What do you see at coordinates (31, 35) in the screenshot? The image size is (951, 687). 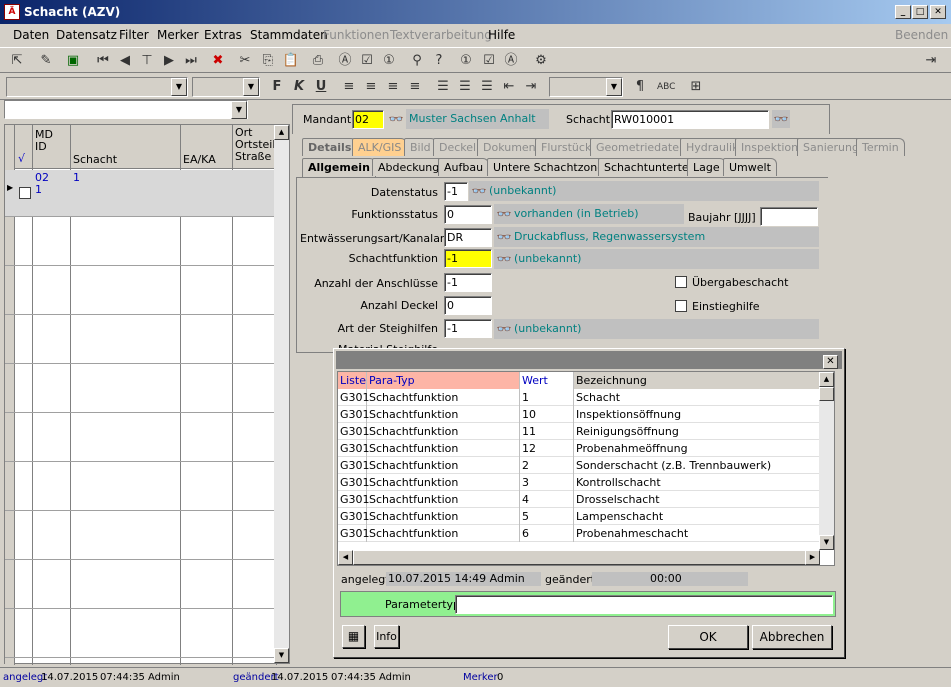 I see `menu-daten: Daten` at bounding box center [31, 35].